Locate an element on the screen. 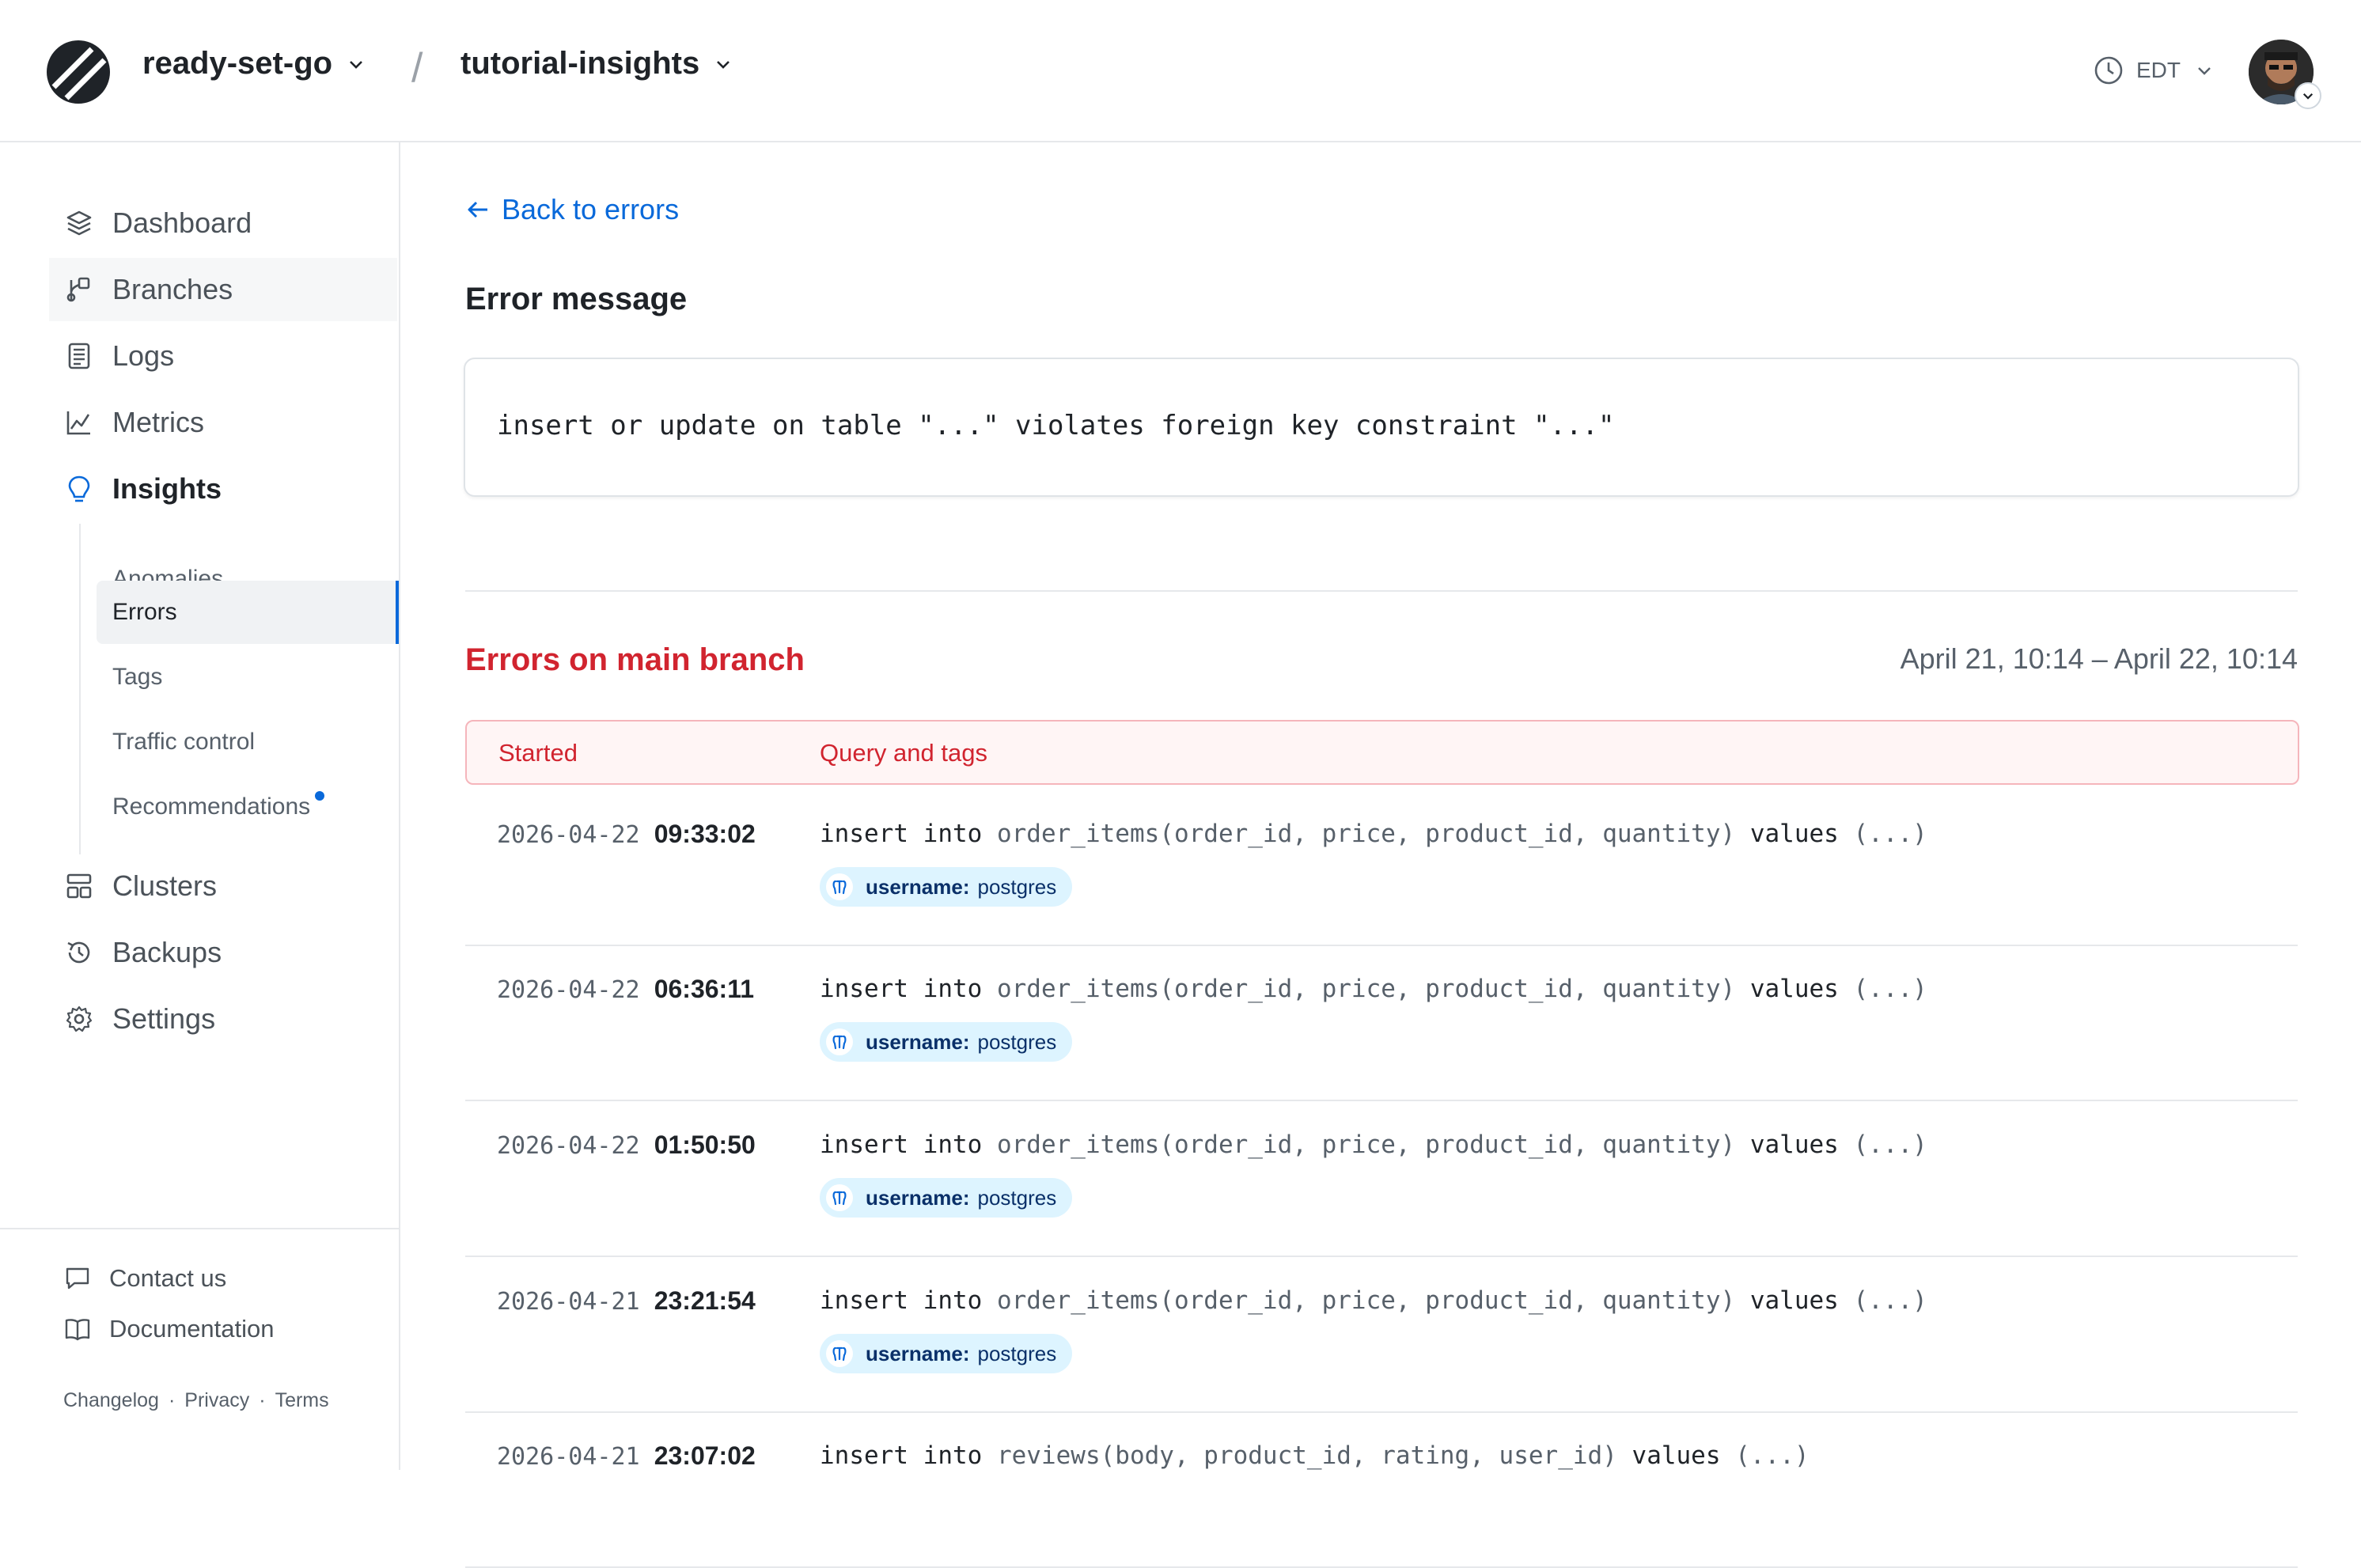 The image size is (2361, 1568). sidebar-item-clusters: Clusters is located at coordinates (223, 886).